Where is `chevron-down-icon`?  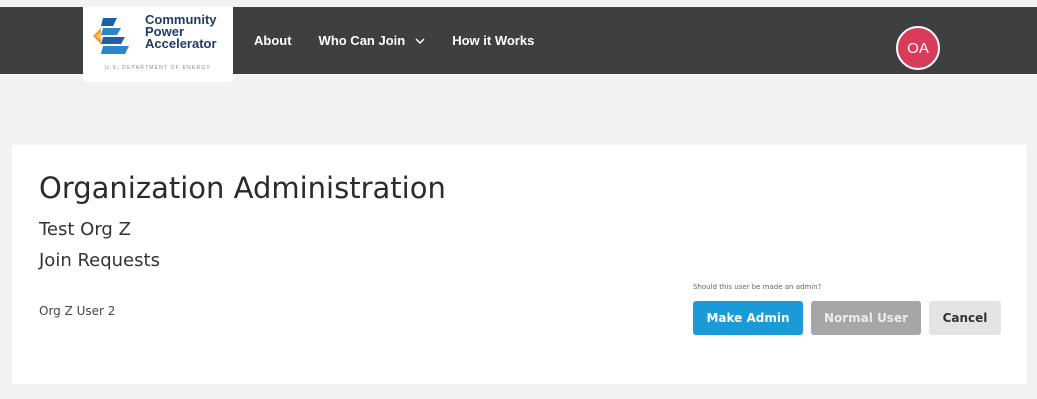
chevron-down-icon is located at coordinates (420, 40).